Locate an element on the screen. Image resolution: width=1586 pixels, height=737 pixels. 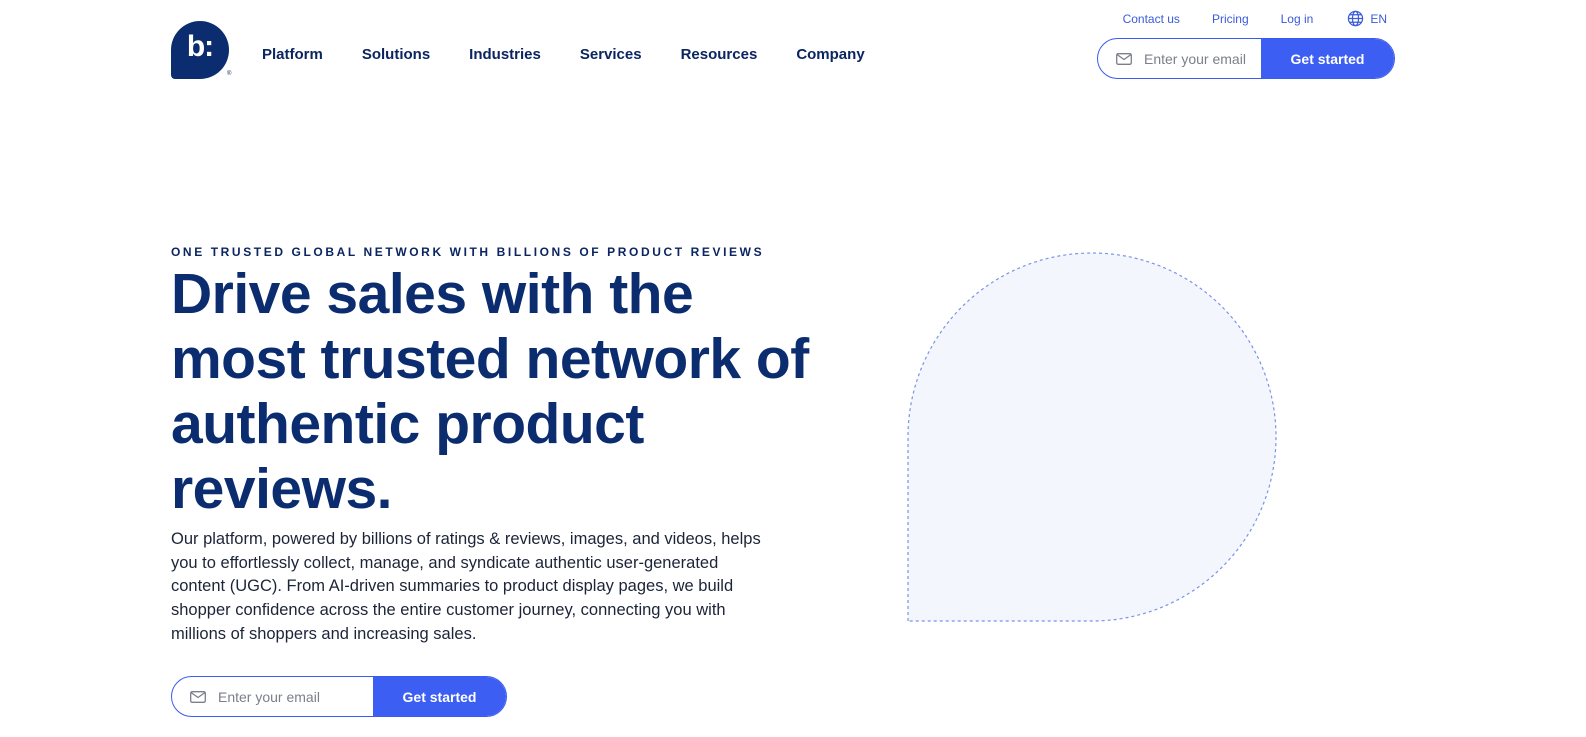
bubble-shape is located at coordinates (1092, 437).